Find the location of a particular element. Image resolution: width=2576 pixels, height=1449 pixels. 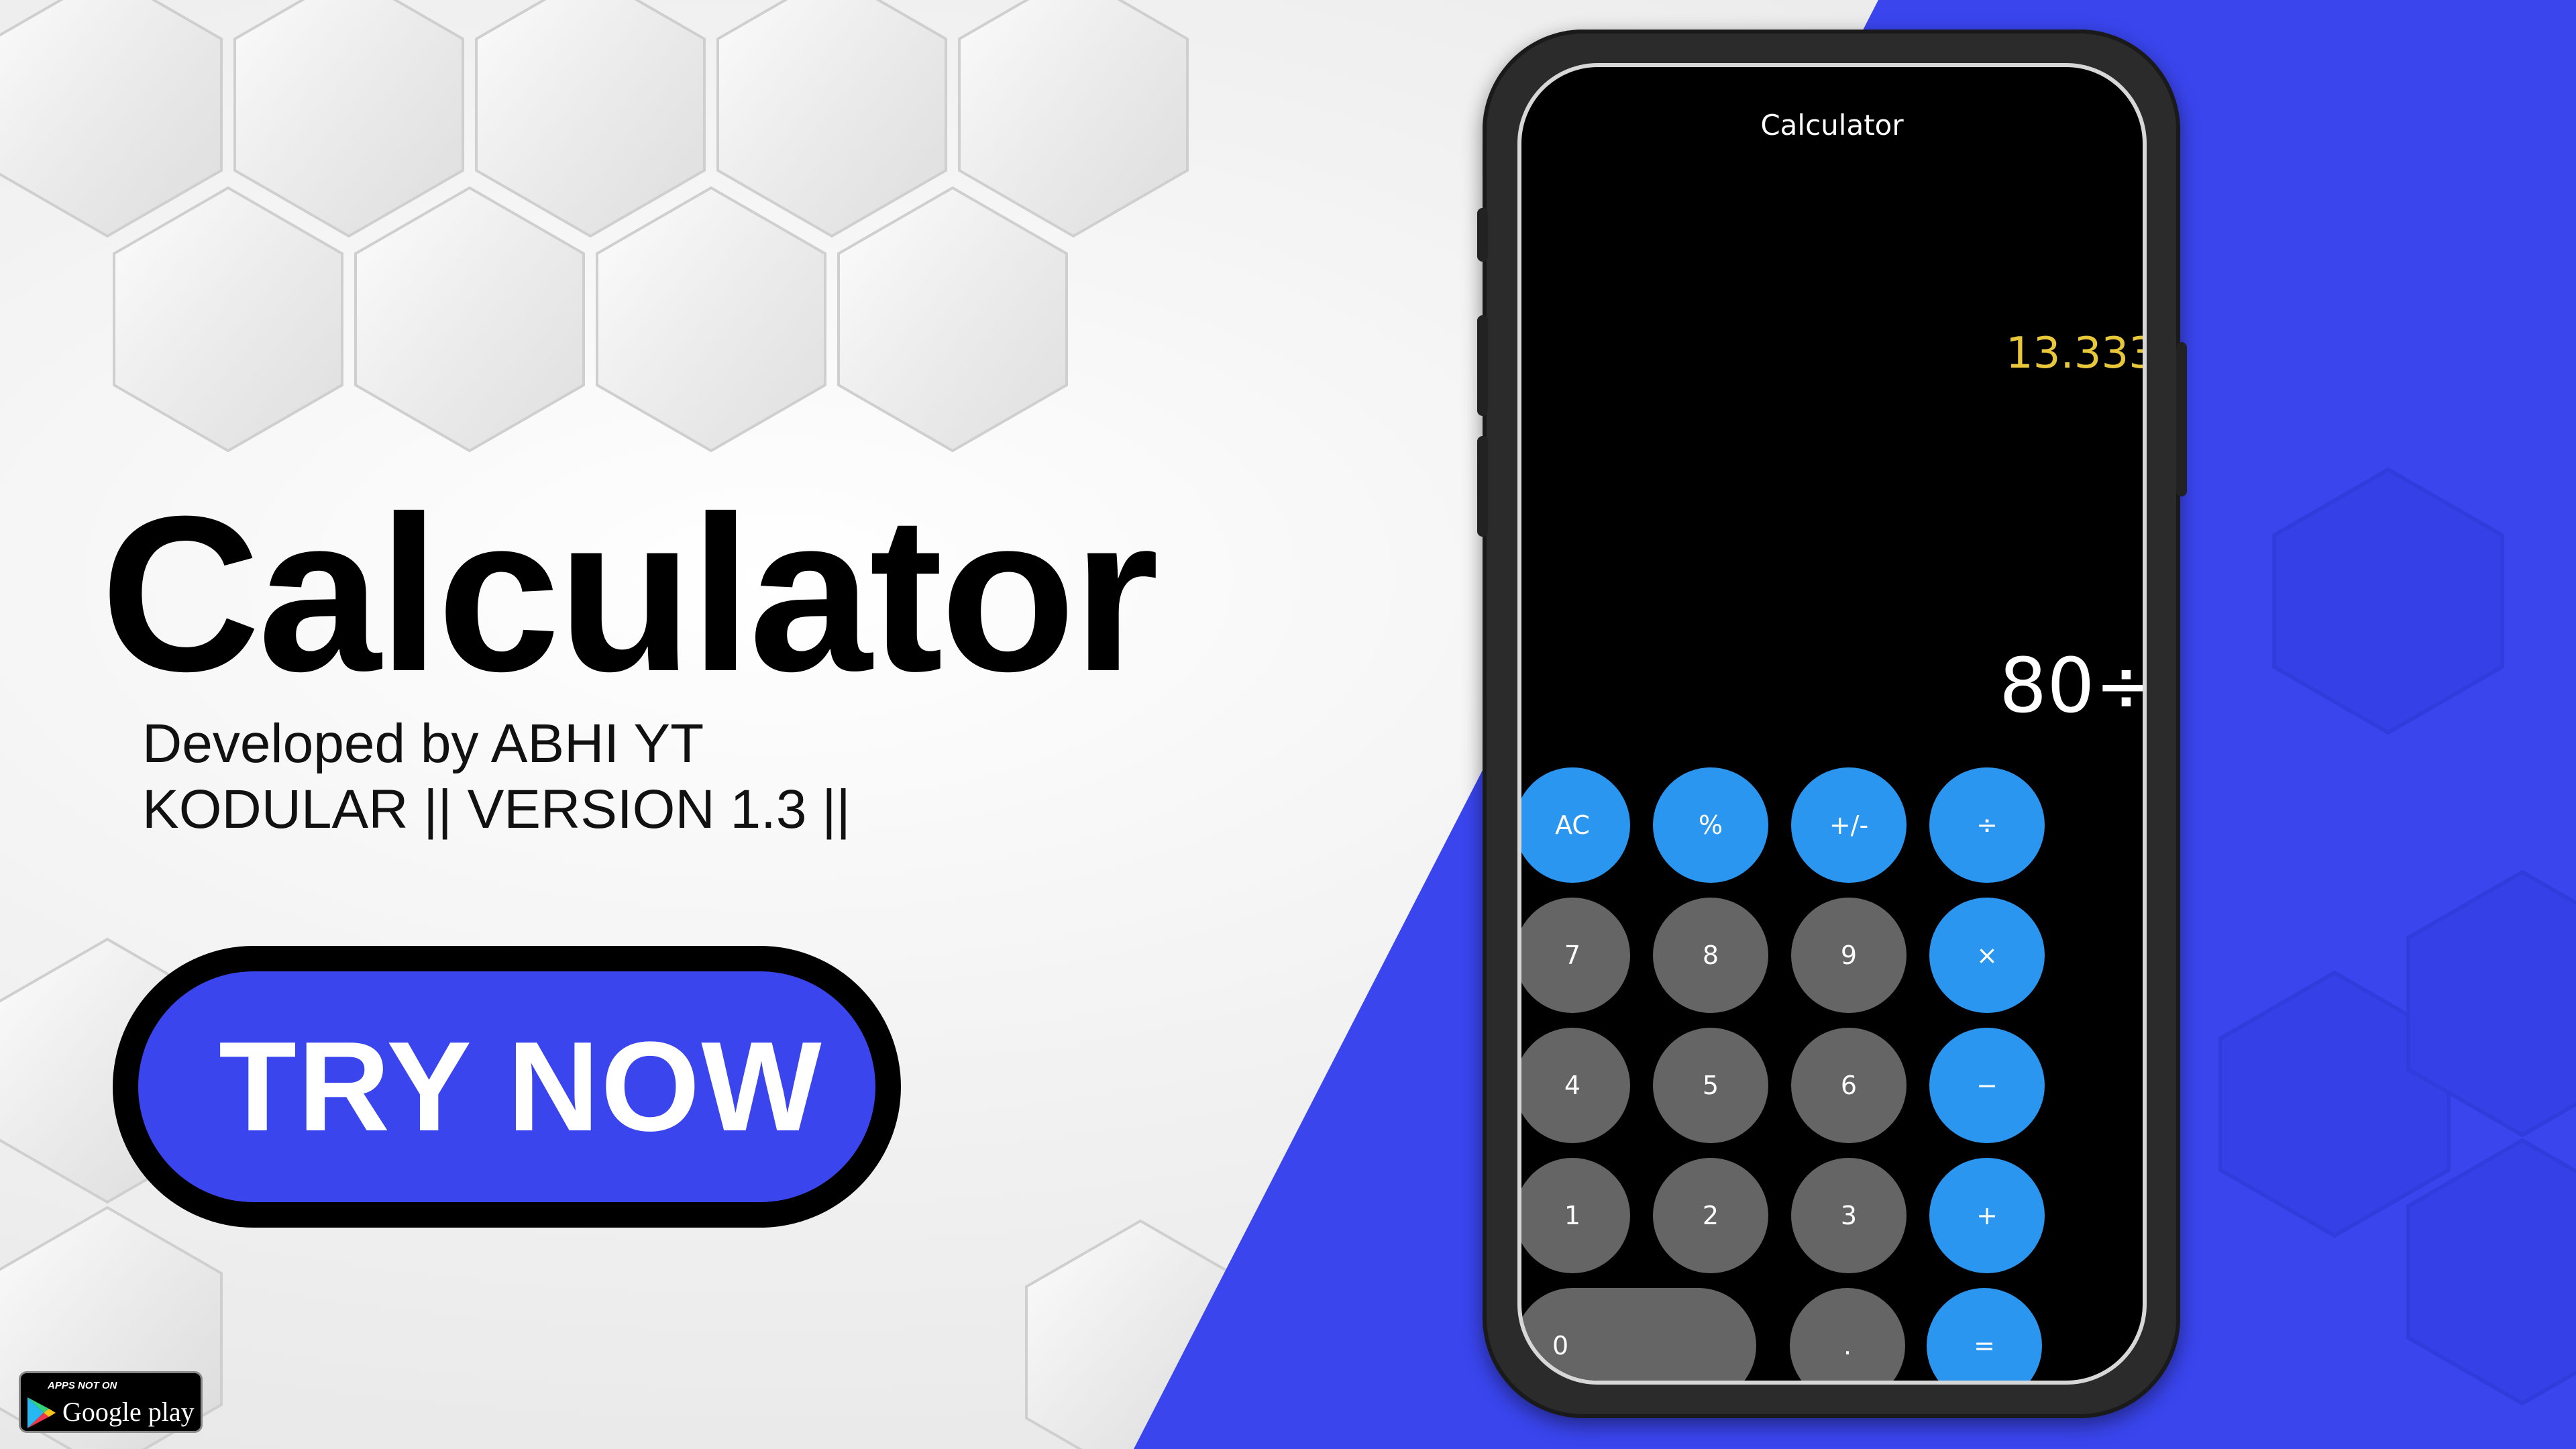

key-plus: + is located at coordinates (1987, 1215).